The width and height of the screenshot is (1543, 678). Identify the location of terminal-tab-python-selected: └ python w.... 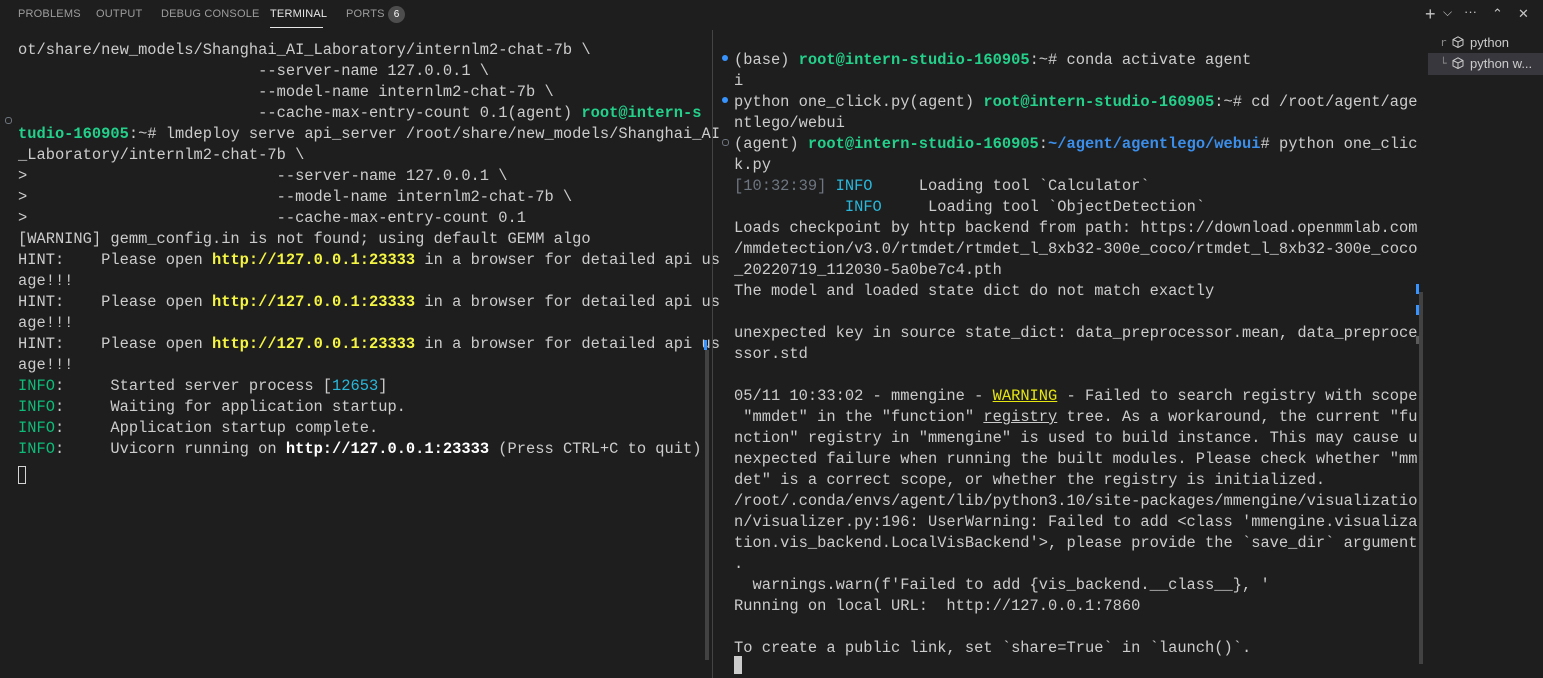
(1485, 64).